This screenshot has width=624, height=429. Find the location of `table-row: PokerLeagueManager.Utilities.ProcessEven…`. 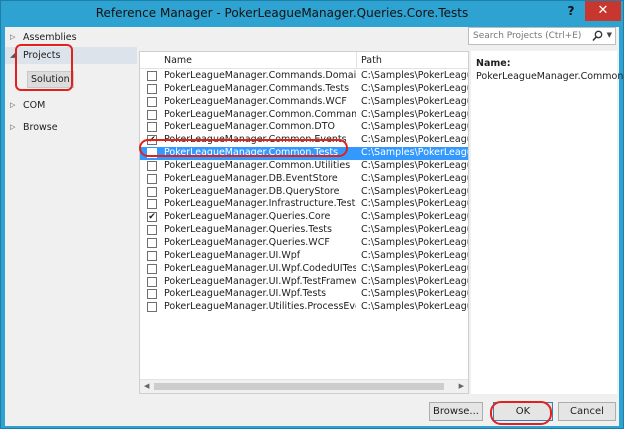

table-row: PokerLeagueManager.Utilities.ProcessEven… is located at coordinates (304, 307).